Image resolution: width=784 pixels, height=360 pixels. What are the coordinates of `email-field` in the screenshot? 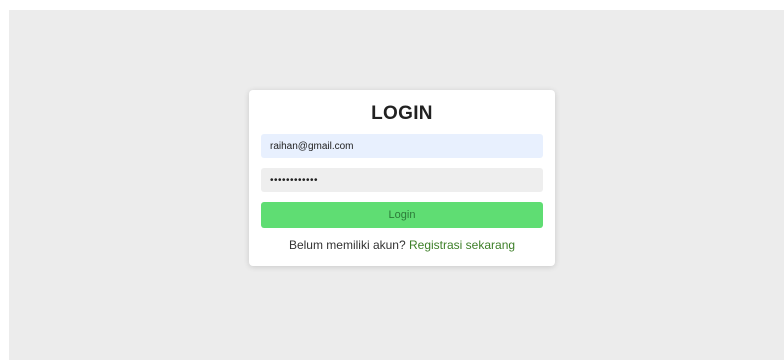 It's located at (402, 146).